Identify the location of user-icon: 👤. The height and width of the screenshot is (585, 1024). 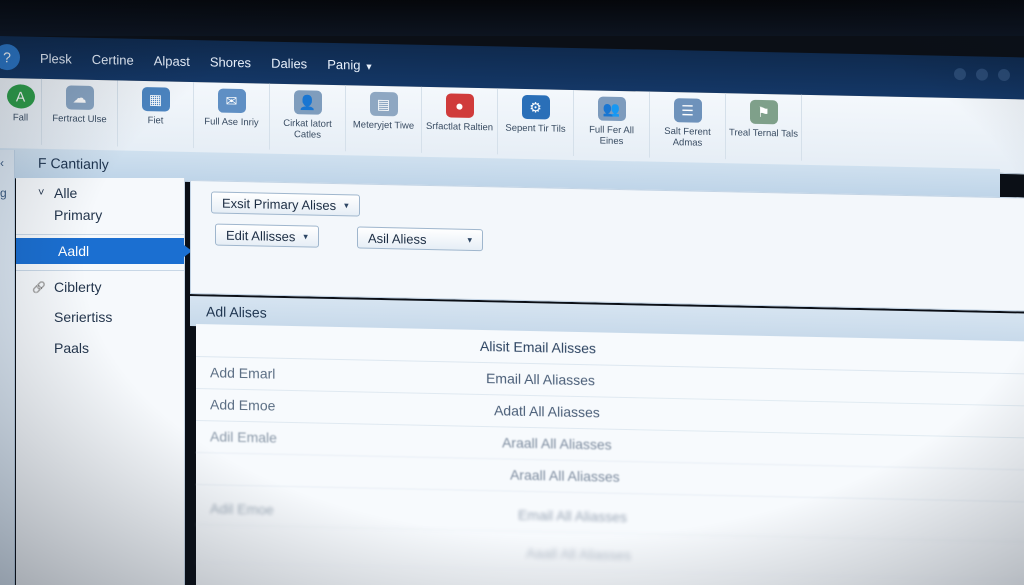
(307, 102).